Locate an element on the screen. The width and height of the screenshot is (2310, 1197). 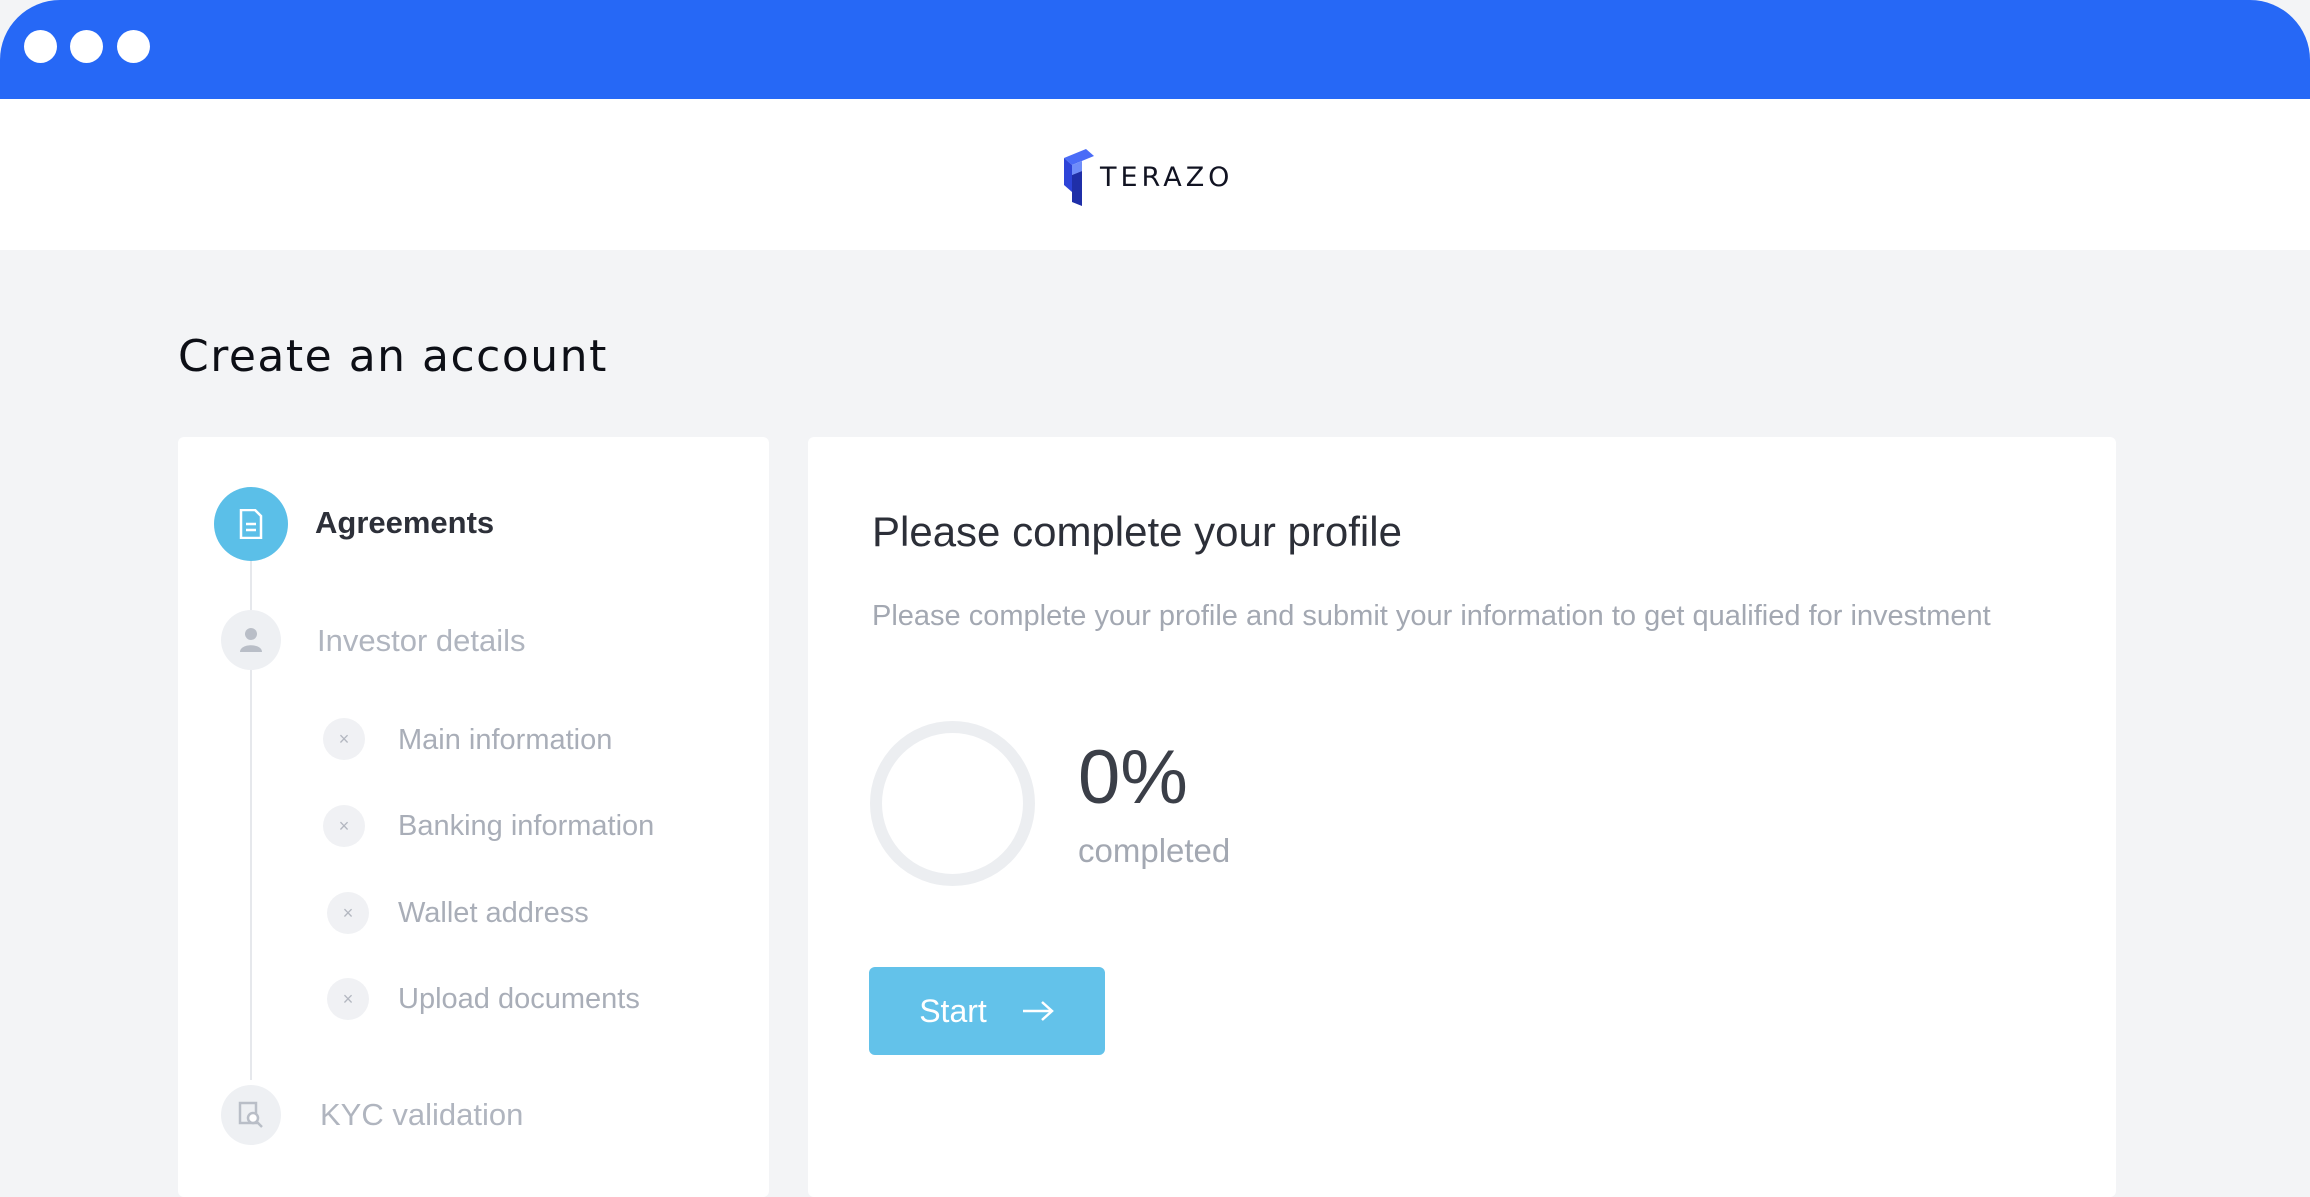
substep-banking-information: Banking information is located at coordinates (526, 826).